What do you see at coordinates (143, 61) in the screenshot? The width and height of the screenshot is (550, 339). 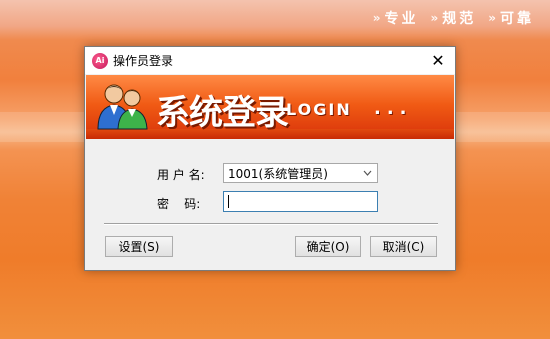 I see `dialog-title: 操作员登录` at bounding box center [143, 61].